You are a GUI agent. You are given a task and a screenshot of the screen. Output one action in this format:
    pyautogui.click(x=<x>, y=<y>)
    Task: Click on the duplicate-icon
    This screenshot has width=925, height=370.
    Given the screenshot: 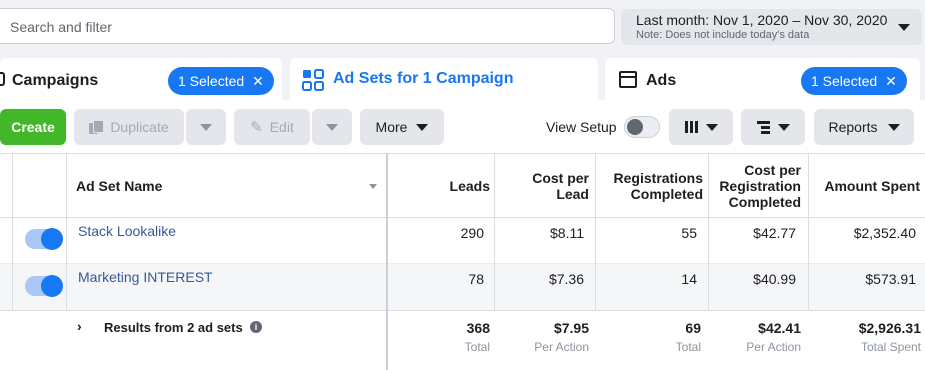 What is the action you would take?
    pyautogui.click(x=97, y=127)
    